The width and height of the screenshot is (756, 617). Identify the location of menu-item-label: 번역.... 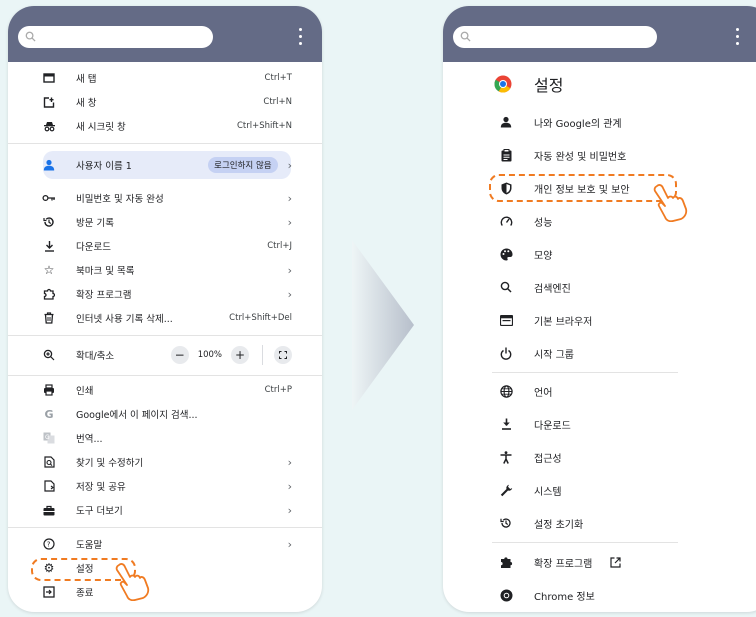
(89, 439).